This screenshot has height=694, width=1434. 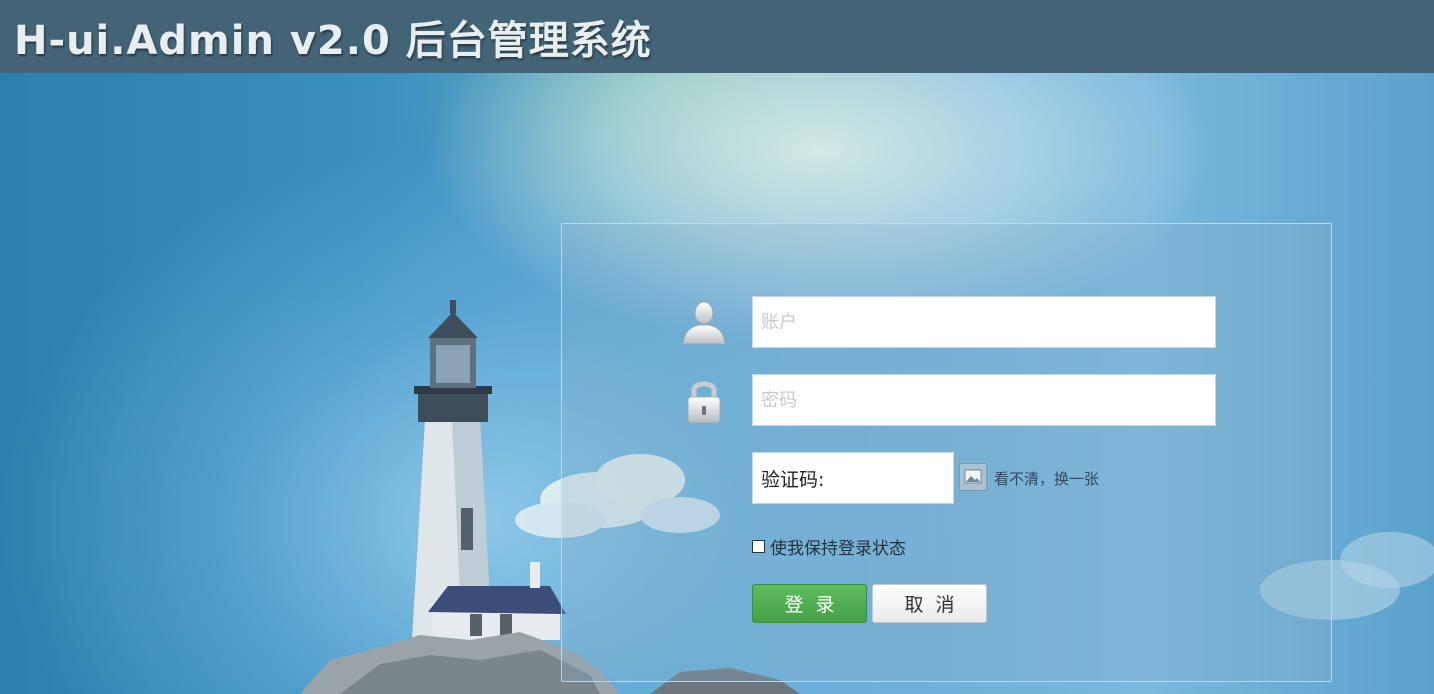 I want to click on captcha-input, so click(x=853, y=478).